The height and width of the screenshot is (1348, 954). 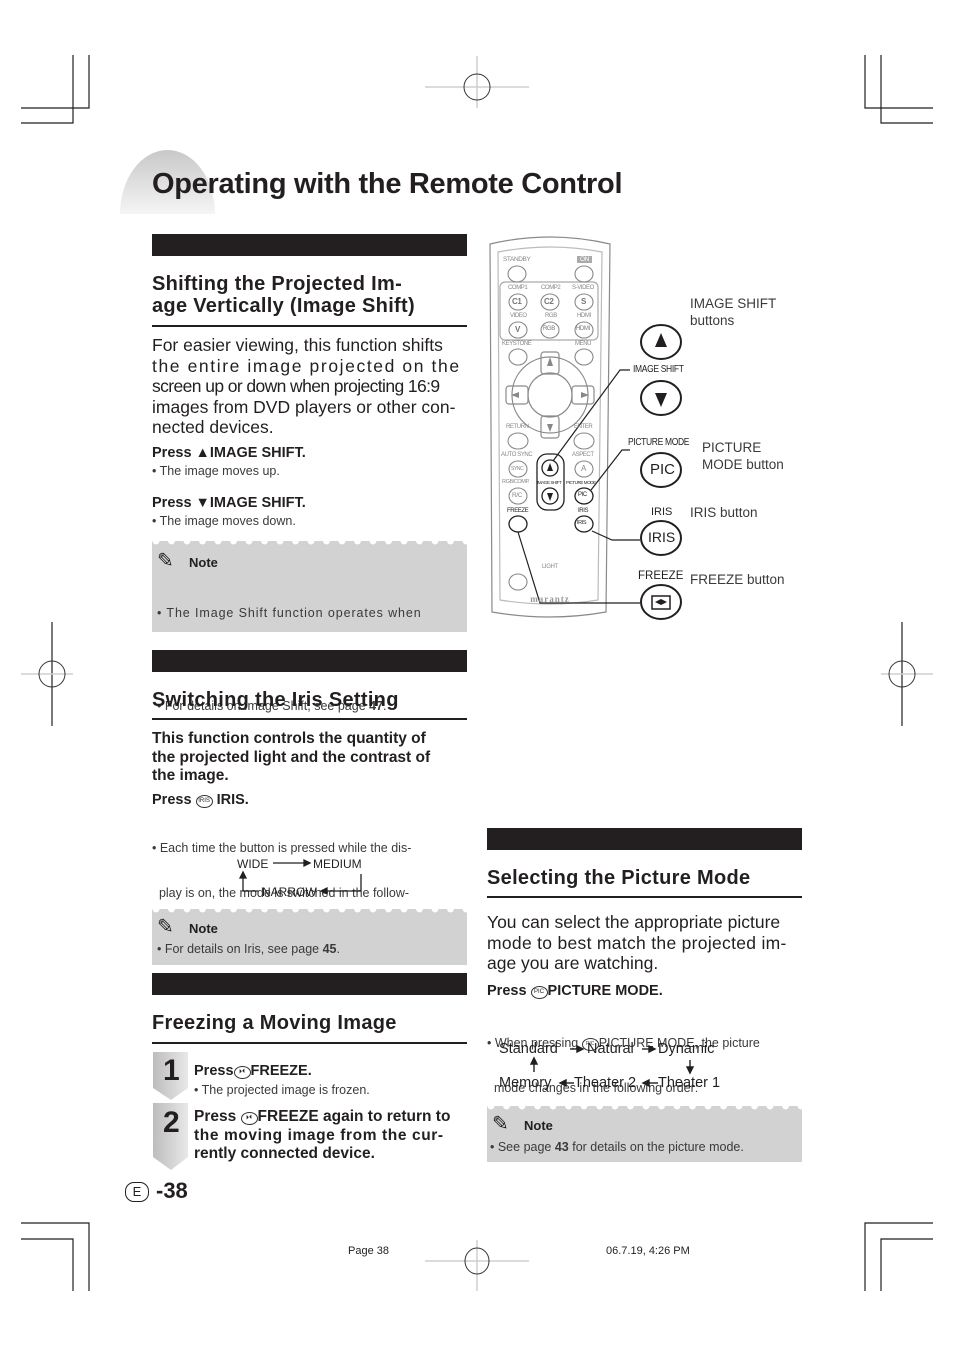 I want to click on btn-c2: C2, so click(x=549, y=301).